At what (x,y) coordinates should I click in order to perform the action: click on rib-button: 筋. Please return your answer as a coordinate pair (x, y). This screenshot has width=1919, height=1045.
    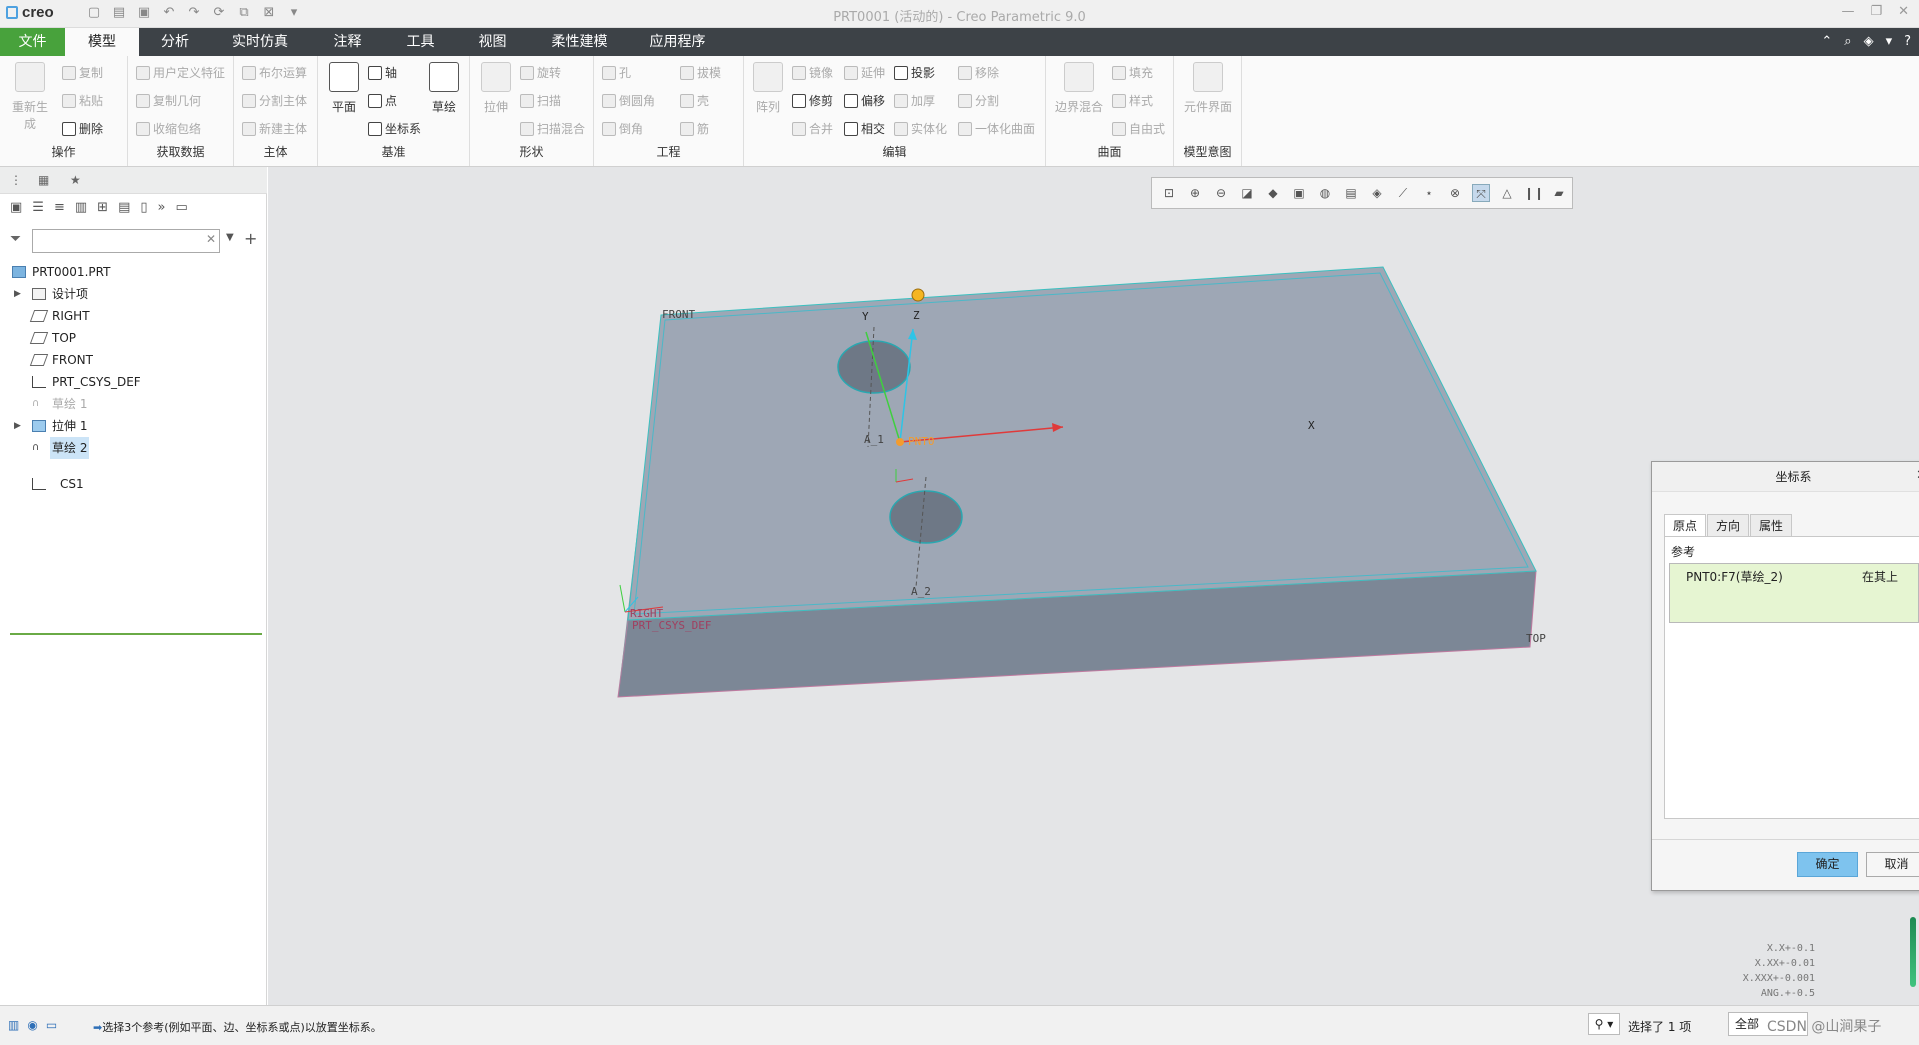
    Looking at the image, I should click on (694, 128).